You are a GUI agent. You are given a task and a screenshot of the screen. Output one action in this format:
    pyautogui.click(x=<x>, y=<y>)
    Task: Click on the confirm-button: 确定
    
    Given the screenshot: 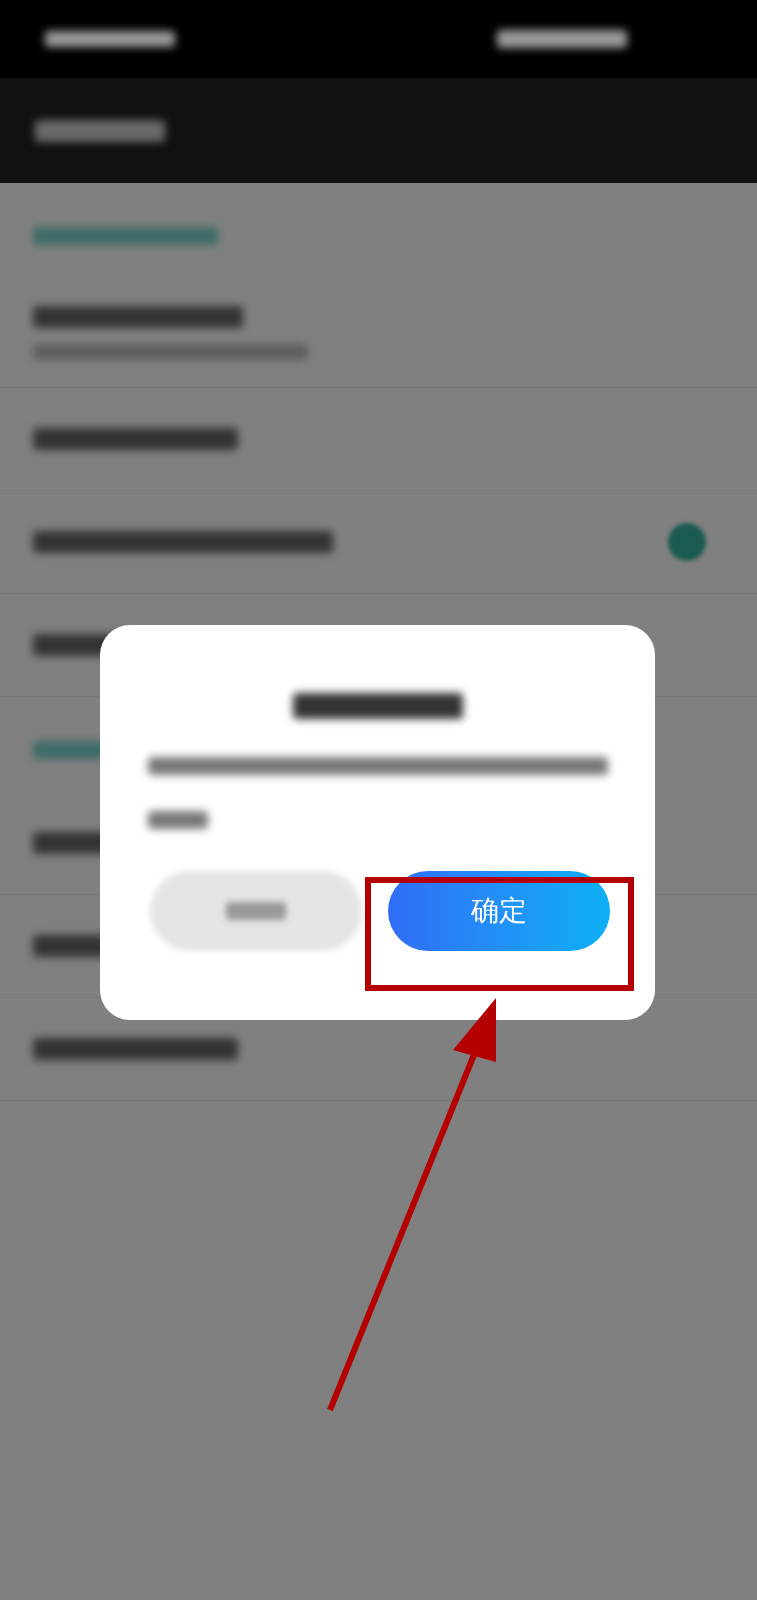 What is the action you would take?
    pyautogui.click(x=499, y=911)
    